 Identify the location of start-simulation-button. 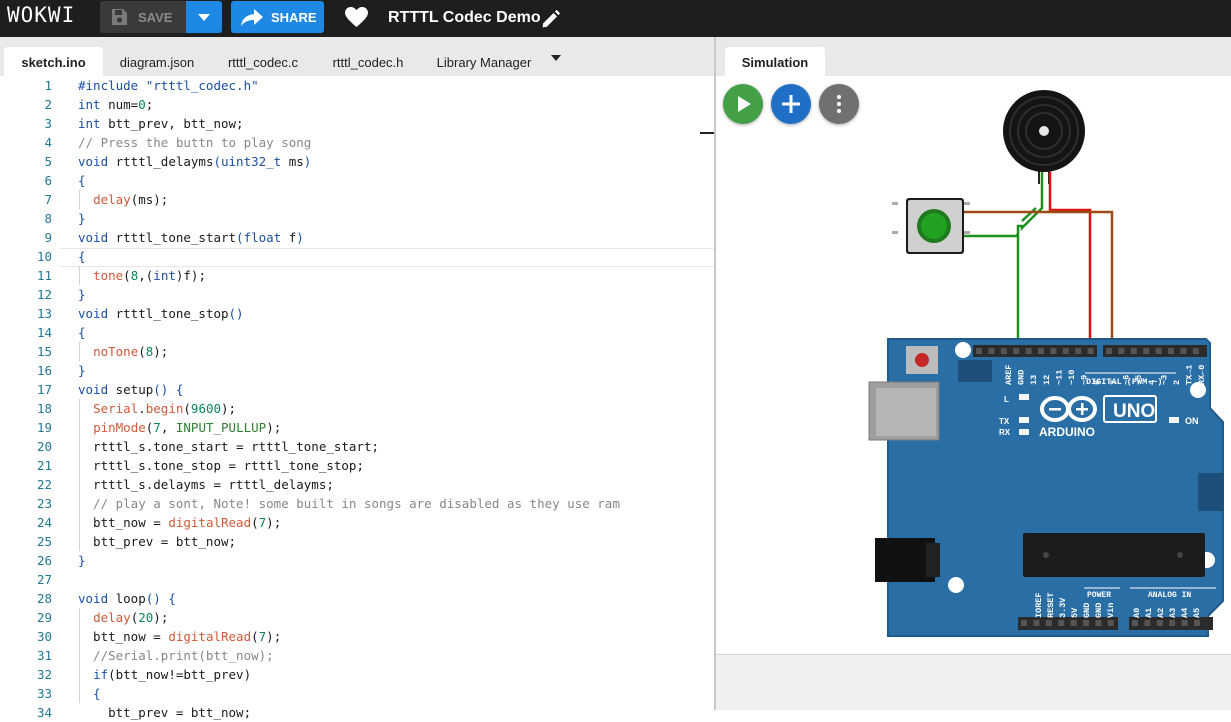
(743, 104).